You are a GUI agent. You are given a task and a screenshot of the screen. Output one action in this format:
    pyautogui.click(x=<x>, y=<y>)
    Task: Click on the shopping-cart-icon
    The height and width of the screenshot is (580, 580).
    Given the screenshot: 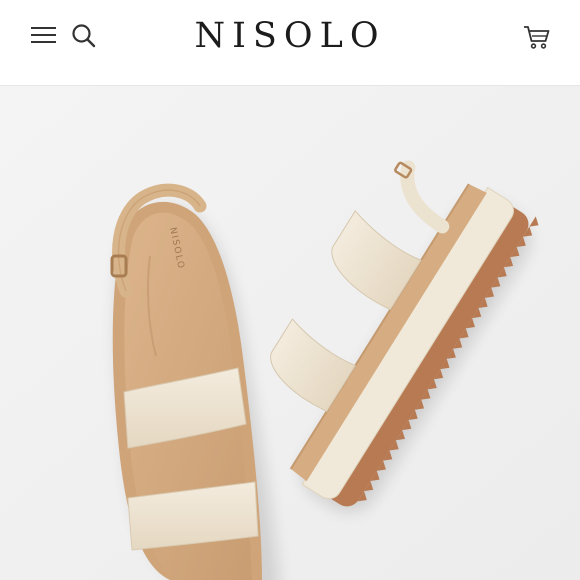 What is the action you would take?
    pyautogui.click(x=537, y=37)
    